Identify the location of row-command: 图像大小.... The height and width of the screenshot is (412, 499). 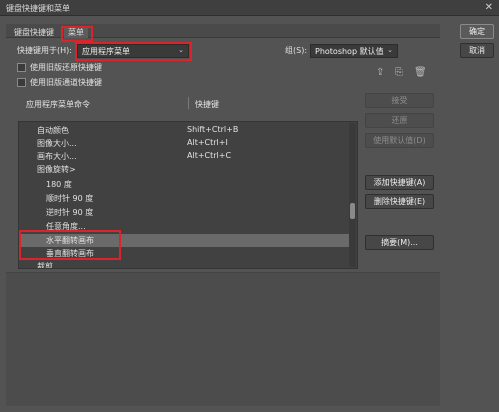
(57, 143).